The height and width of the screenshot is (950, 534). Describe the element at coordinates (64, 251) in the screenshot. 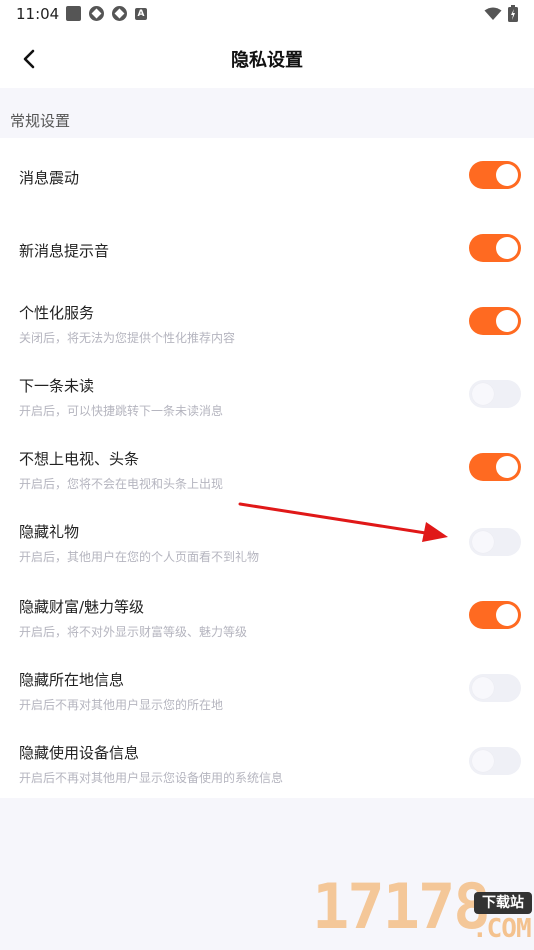

I see `setting-title: 新消息提示音` at that location.